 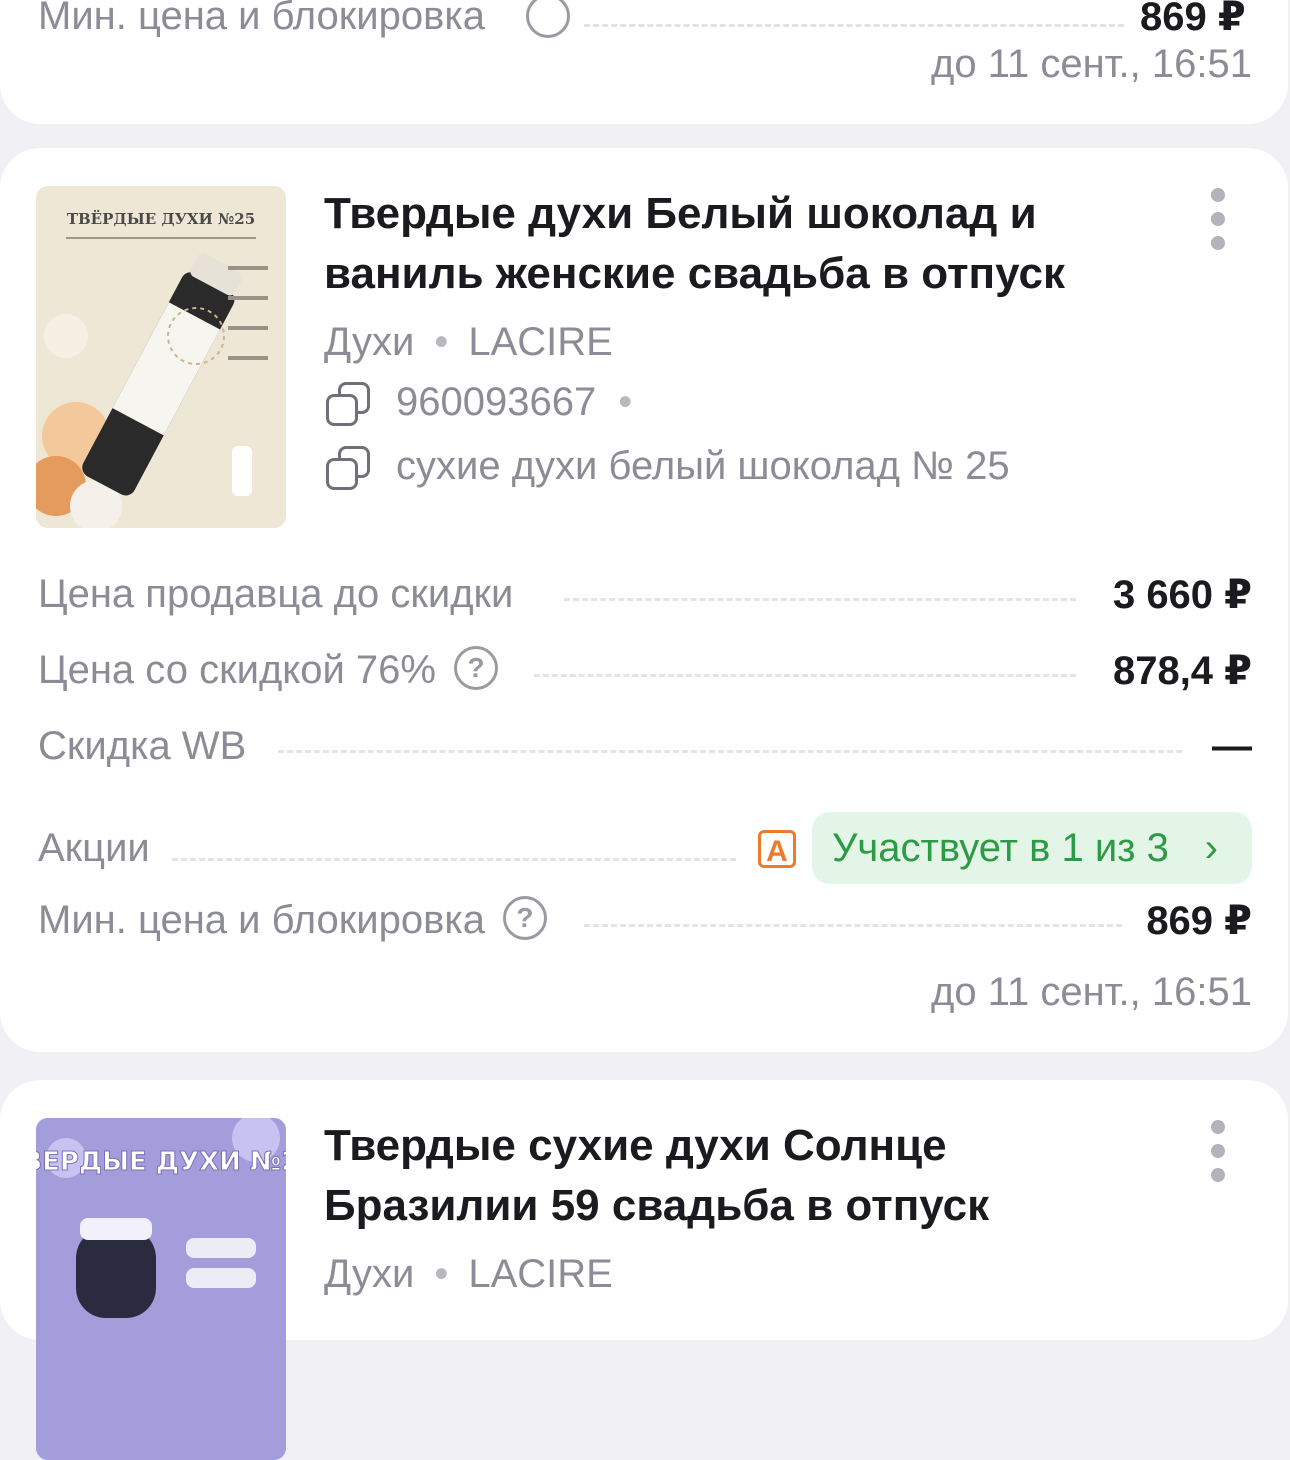 What do you see at coordinates (703, 466) in the screenshot?
I see `vendor-code: сухие духи белый шоколад № 25` at bounding box center [703, 466].